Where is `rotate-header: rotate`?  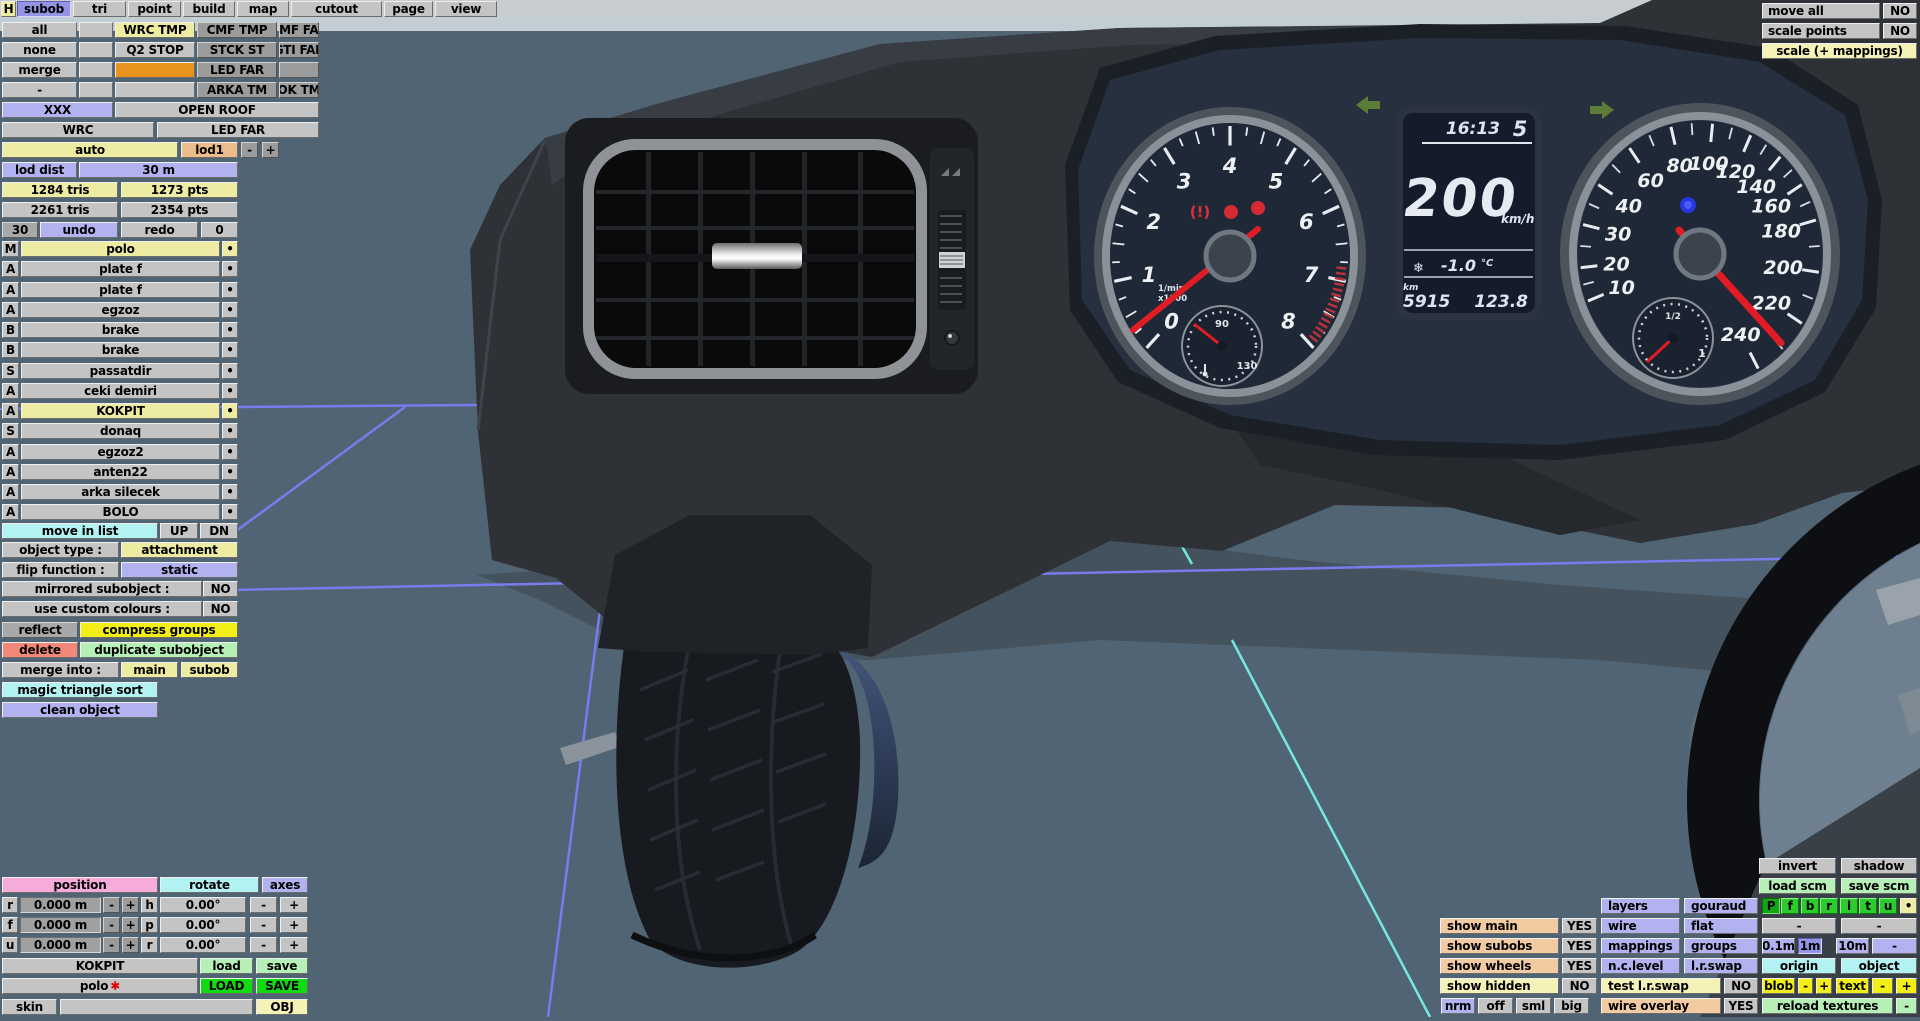 rotate-header: rotate is located at coordinates (209, 885).